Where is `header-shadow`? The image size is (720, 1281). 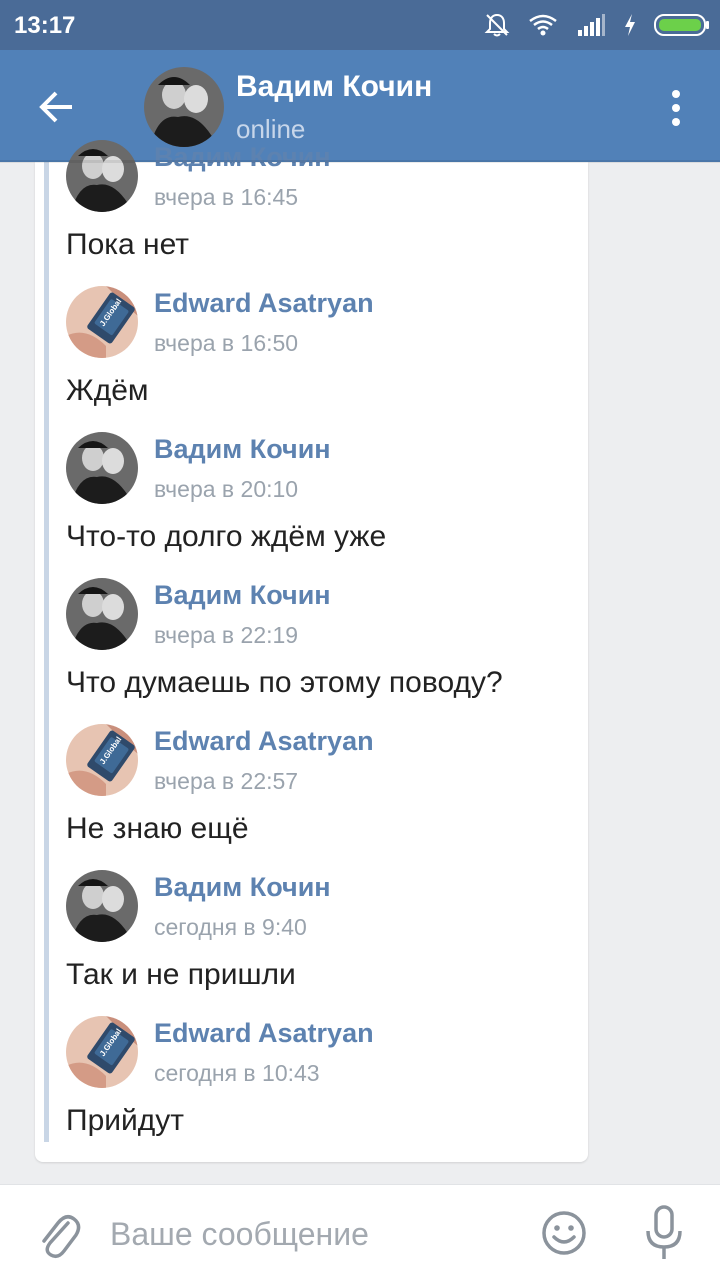
header-shadow is located at coordinates (360, 161).